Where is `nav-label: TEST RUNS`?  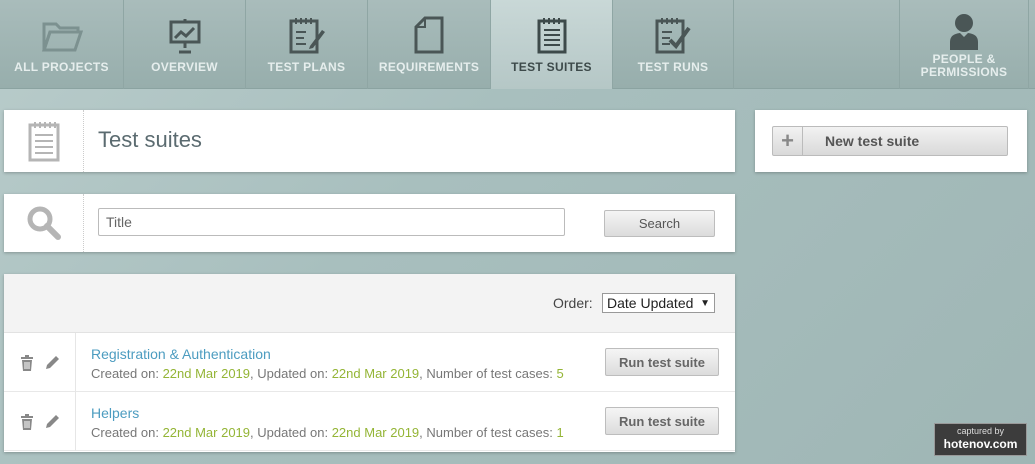
nav-label: TEST RUNS is located at coordinates (673, 67).